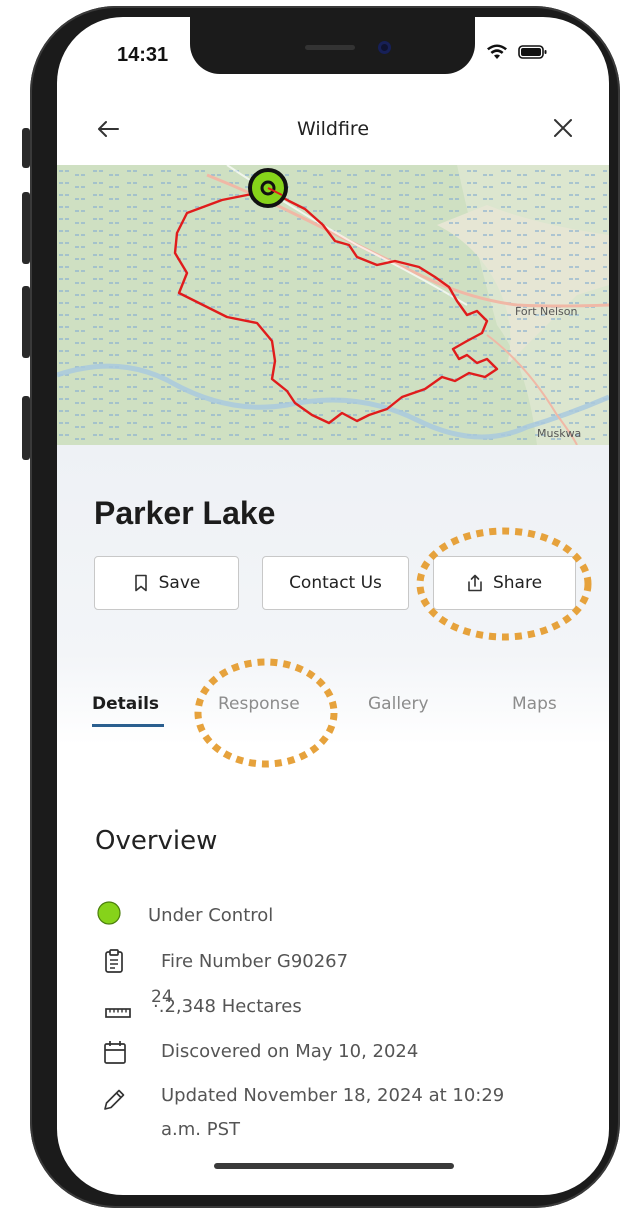  I want to click on map-label-muskwa: Muskwa, so click(559, 433).